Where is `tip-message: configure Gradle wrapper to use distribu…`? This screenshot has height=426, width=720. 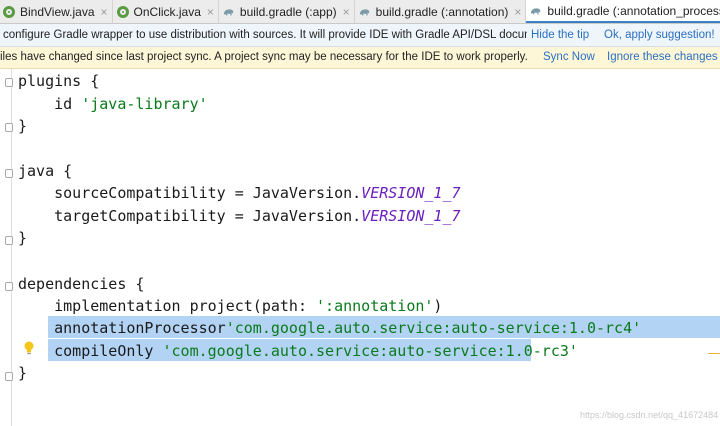 tip-message: configure Gradle wrapper to use distribu… is located at coordinates (265, 35).